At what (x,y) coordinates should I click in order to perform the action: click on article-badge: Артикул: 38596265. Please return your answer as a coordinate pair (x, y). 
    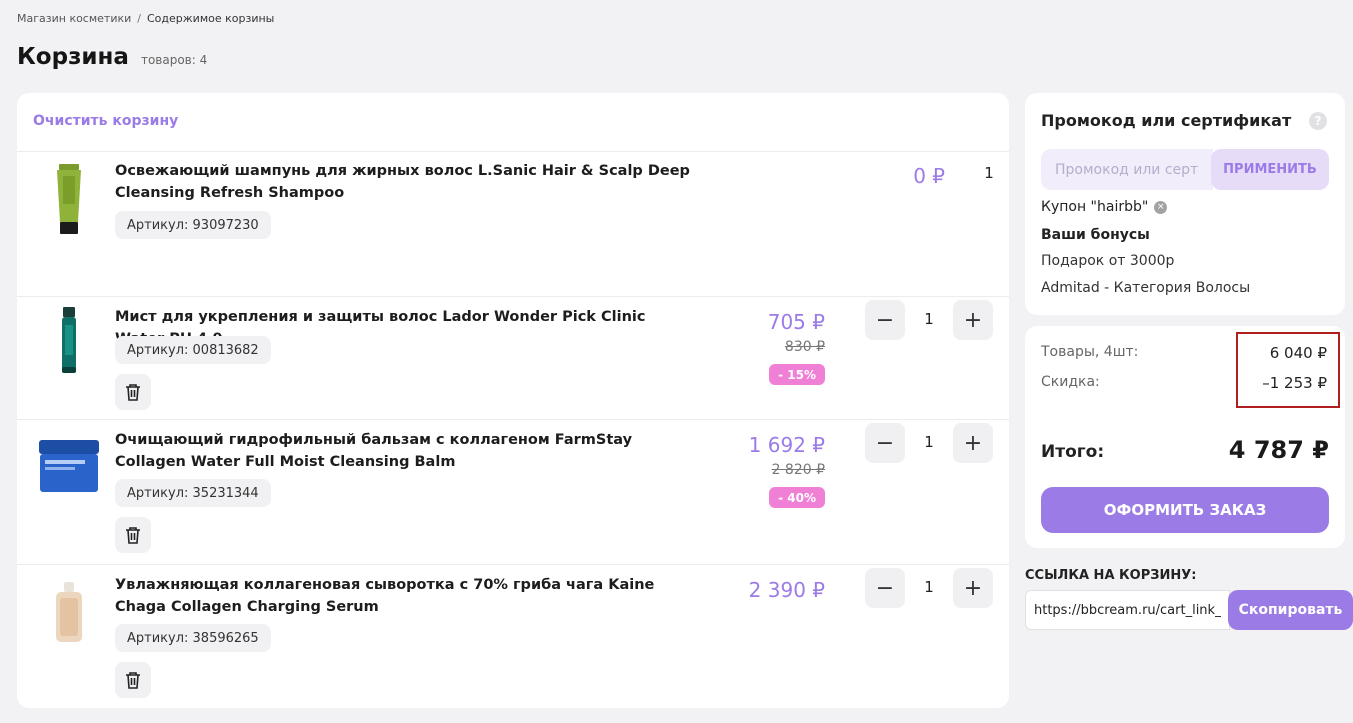
    Looking at the image, I should click on (193, 638).